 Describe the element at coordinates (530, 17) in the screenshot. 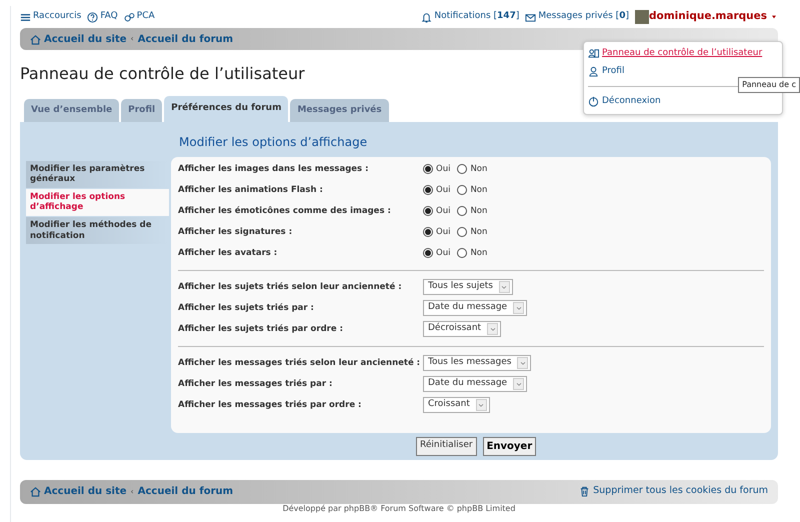

I see `envelope-icon` at that location.